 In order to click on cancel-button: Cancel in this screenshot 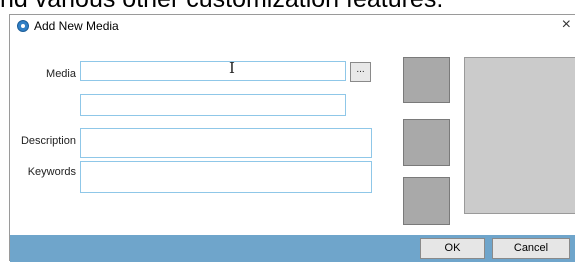, I will do `click(531, 248)`.